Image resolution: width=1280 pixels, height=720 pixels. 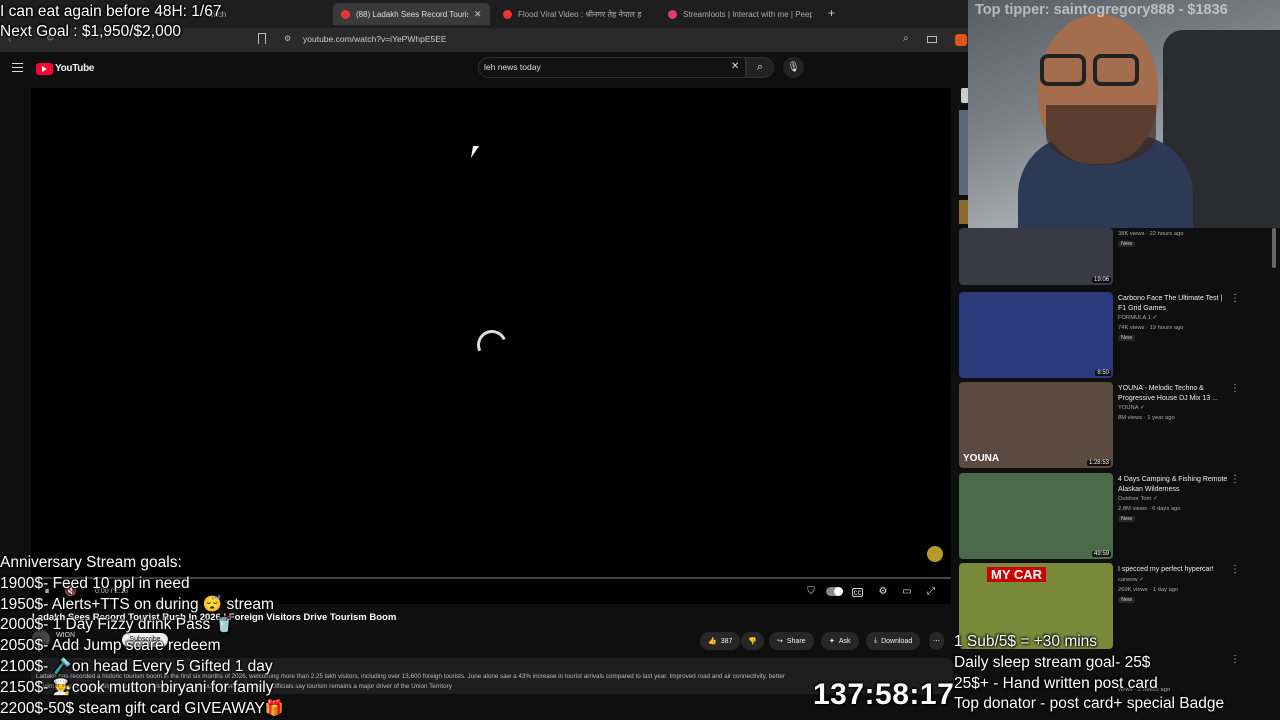 What do you see at coordinates (932, 39) in the screenshot?
I see `cast-icon` at bounding box center [932, 39].